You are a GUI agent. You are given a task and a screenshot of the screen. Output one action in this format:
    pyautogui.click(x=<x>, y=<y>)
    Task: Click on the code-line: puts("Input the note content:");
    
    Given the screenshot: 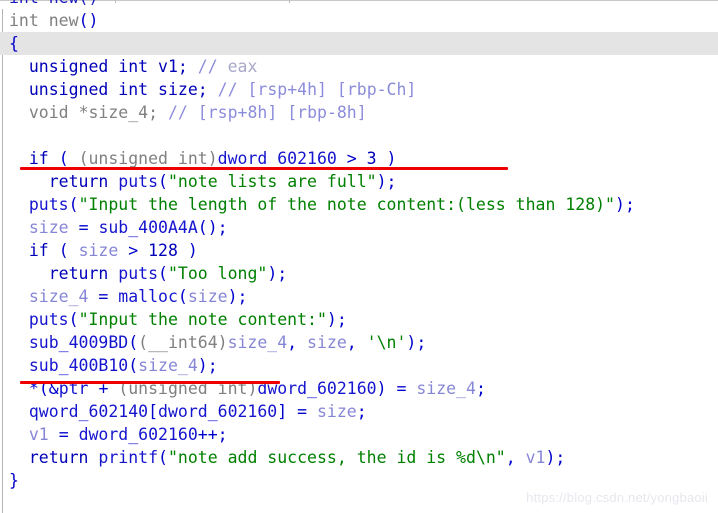 What is the action you would take?
    pyautogui.click(x=359, y=319)
    